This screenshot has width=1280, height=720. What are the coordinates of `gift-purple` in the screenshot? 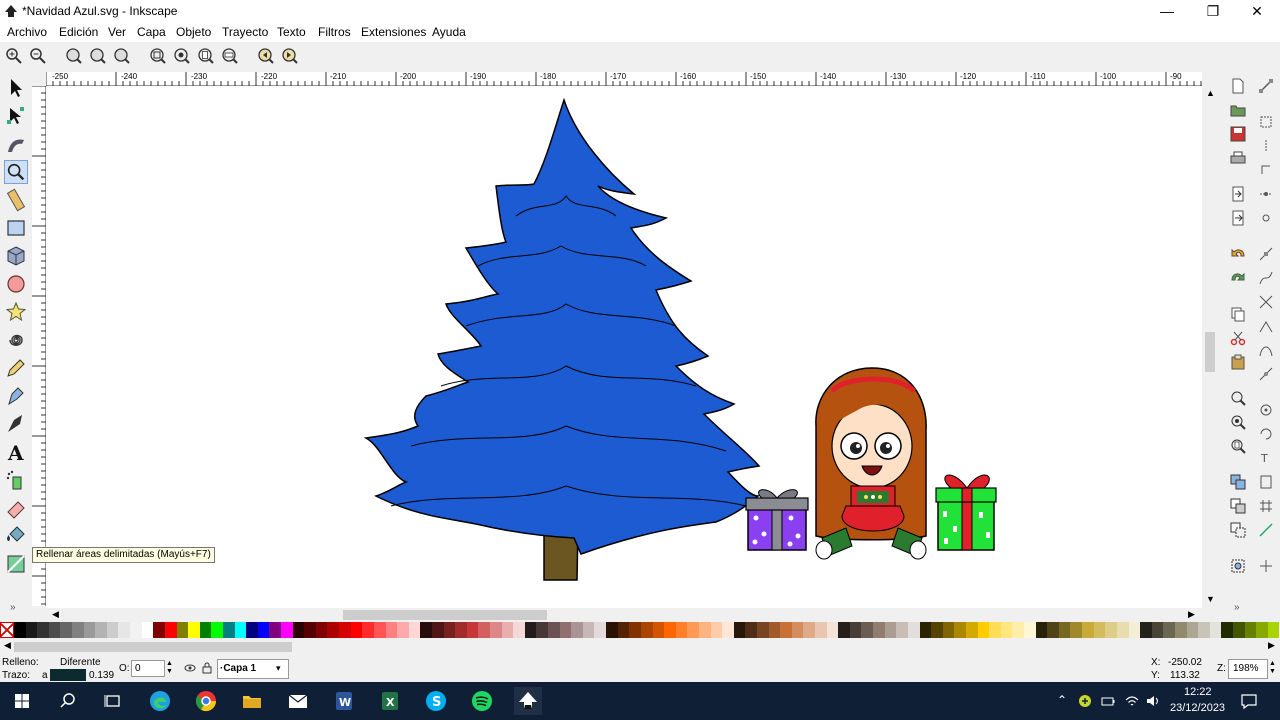 It's located at (777, 520).